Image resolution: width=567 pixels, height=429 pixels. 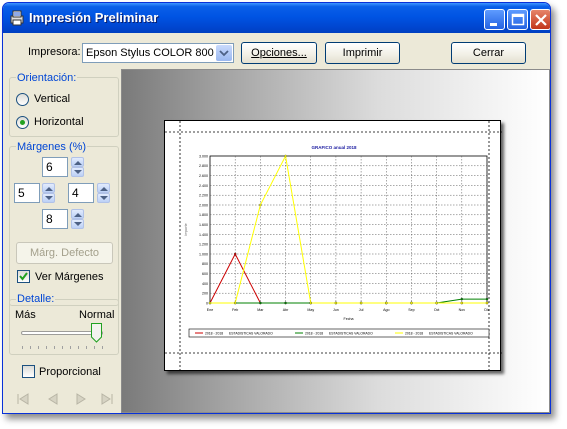 What do you see at coordinates (361, 310) in the screenshot?
I see `x-tick-label: Jul` at bounding box center [361, 310].